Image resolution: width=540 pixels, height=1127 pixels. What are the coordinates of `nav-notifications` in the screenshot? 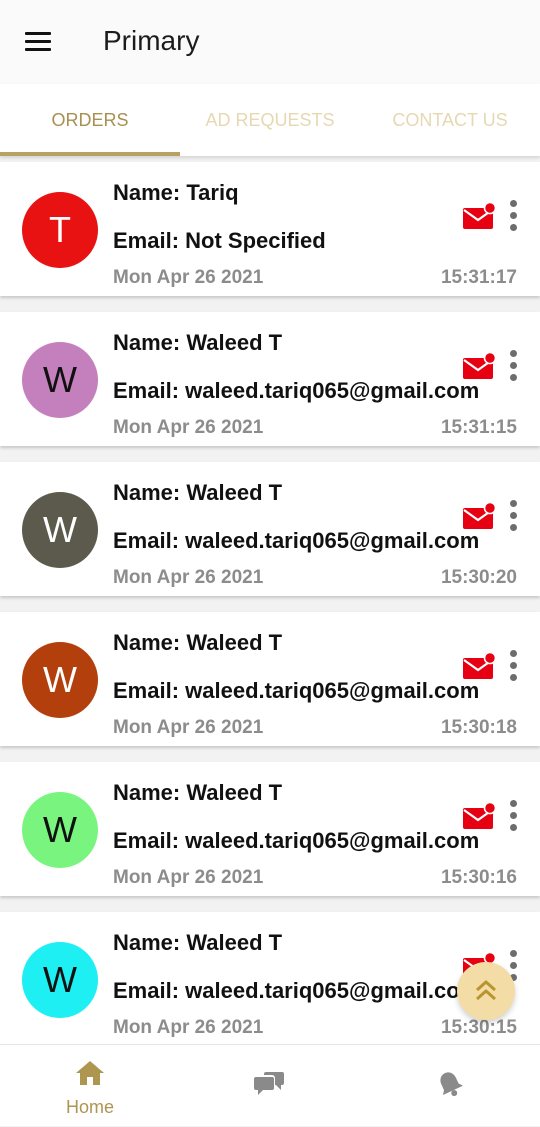 It's located at (450, 1086).